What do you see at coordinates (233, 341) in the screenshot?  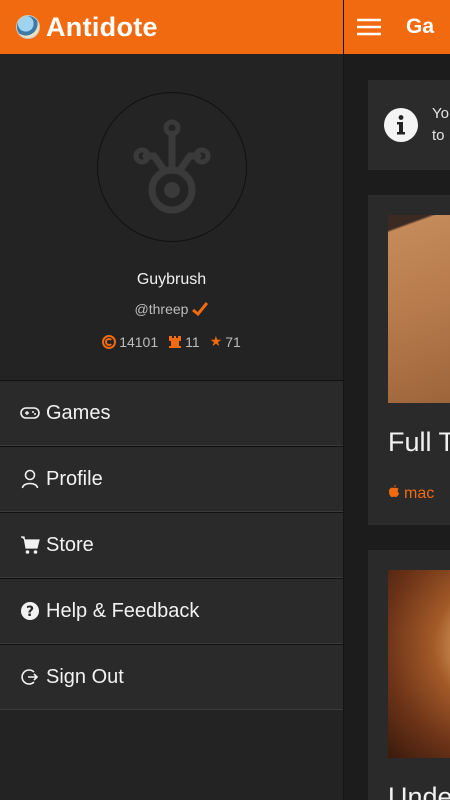 I see `stars-value: 71` at bounding box center [233, 341].